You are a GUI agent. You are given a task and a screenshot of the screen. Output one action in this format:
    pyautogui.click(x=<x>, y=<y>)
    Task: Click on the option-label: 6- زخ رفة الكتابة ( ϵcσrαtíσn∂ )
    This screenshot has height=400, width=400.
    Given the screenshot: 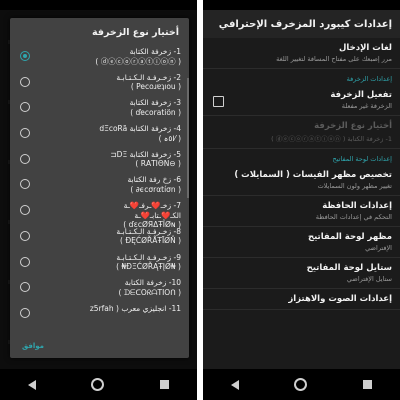 What is the action you would take?
    pyautogui.click(x=154, y=184)
    